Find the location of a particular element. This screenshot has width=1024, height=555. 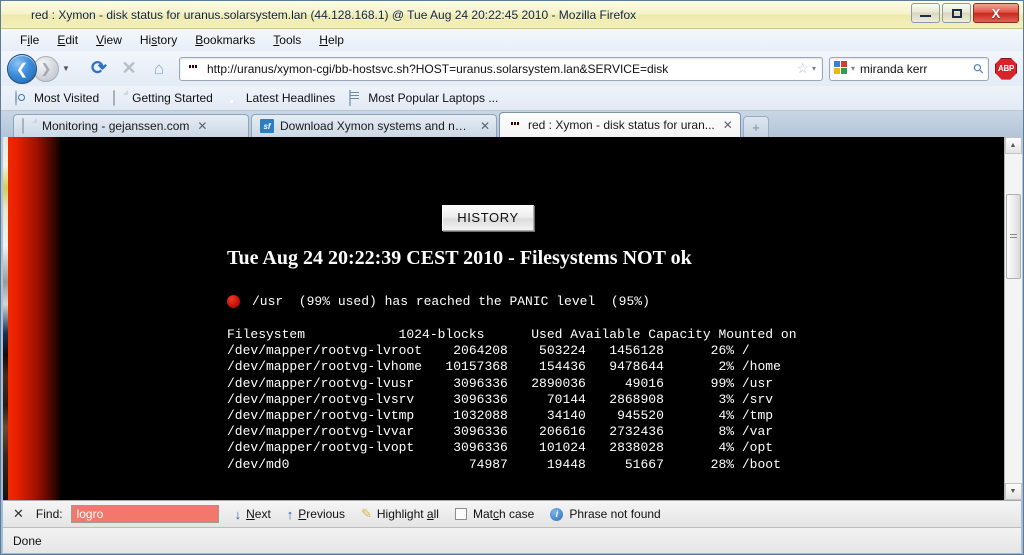

bookmark-label: Most Visited is located at coordinates (67, 98).